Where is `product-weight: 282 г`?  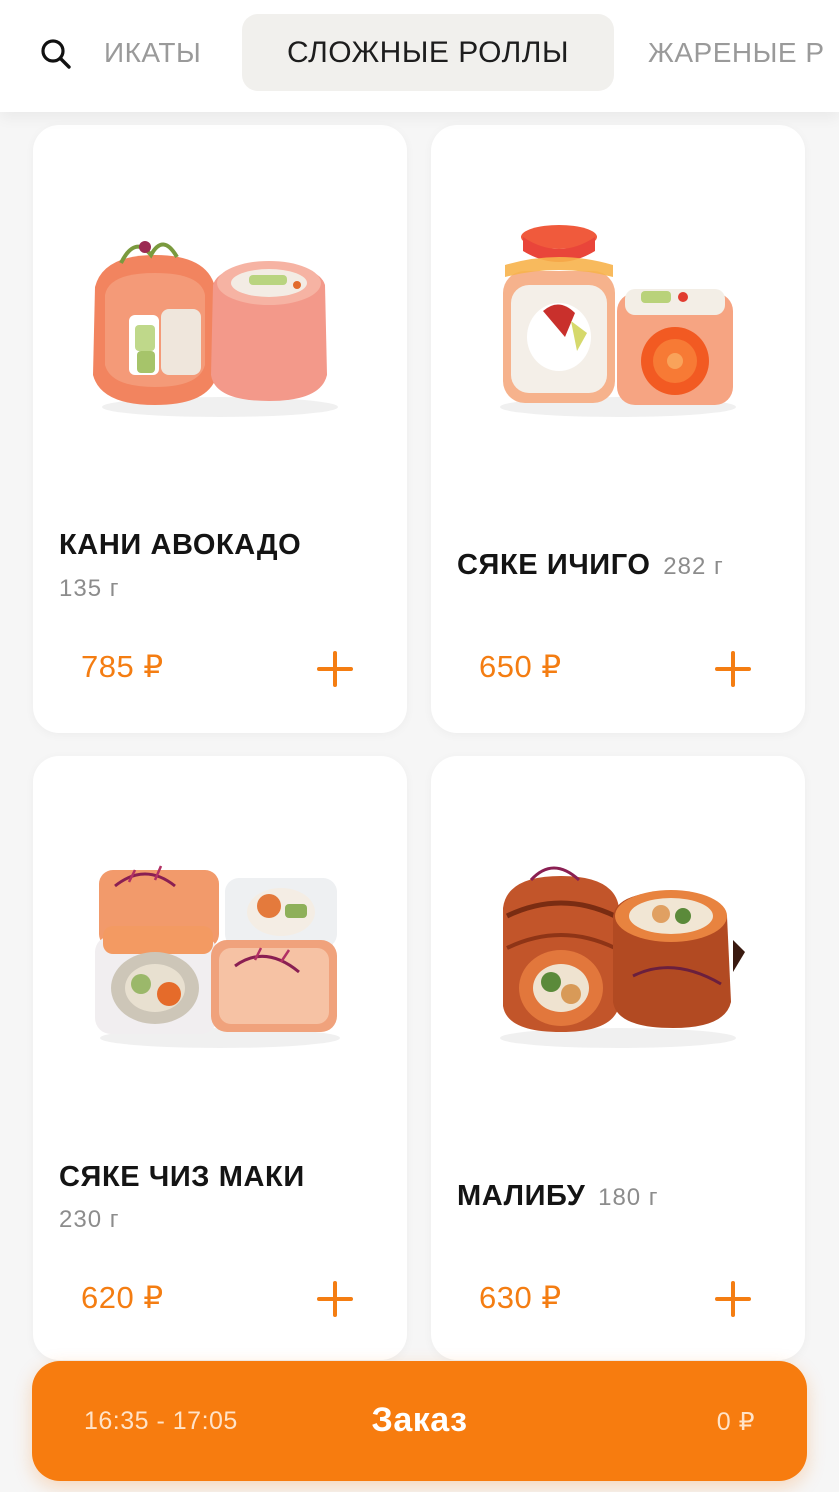 product-weight: 282 г is located at coordinates (693, 566).